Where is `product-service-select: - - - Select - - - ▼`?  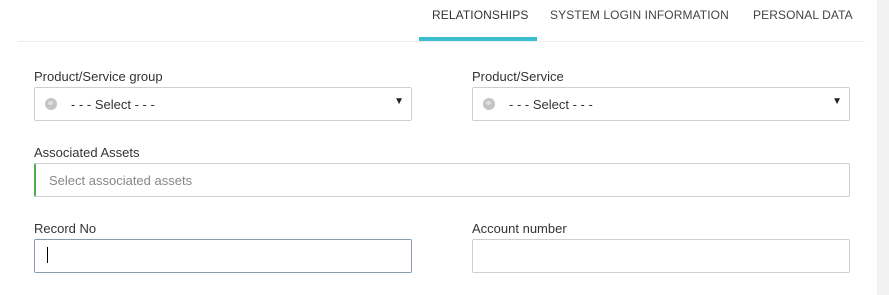
product-service-select: - - - Select - - - ▼ is located at coordinates (661, 104).